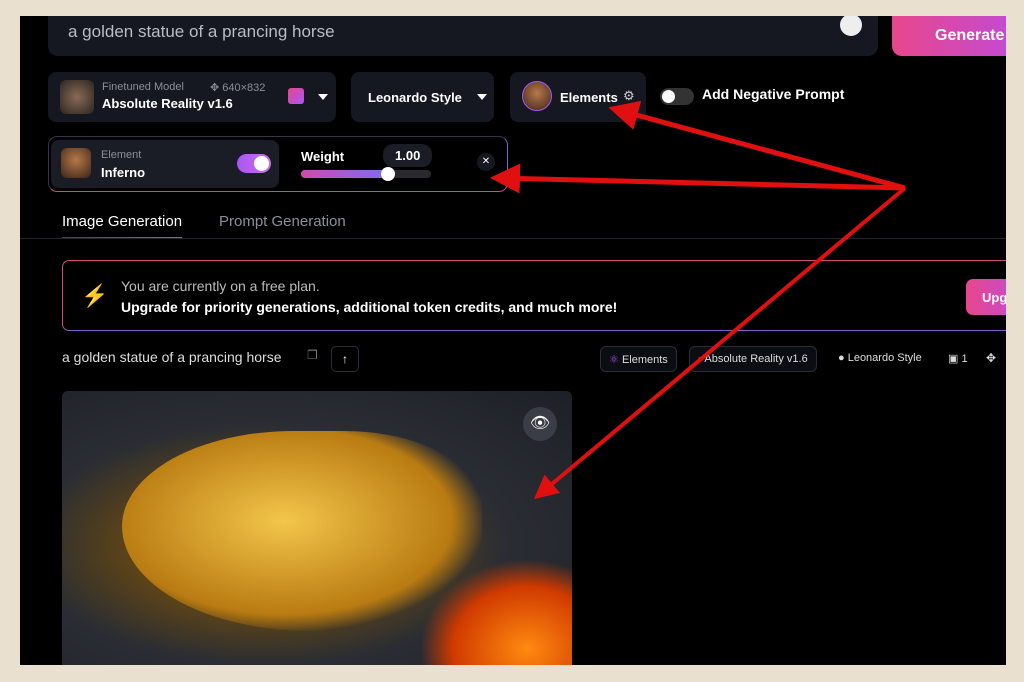 This screenshot has width=1024, height=682. Describe the element at coordinates (757, 145) in the screenshot. I see `arrow-to-elements` at that location.